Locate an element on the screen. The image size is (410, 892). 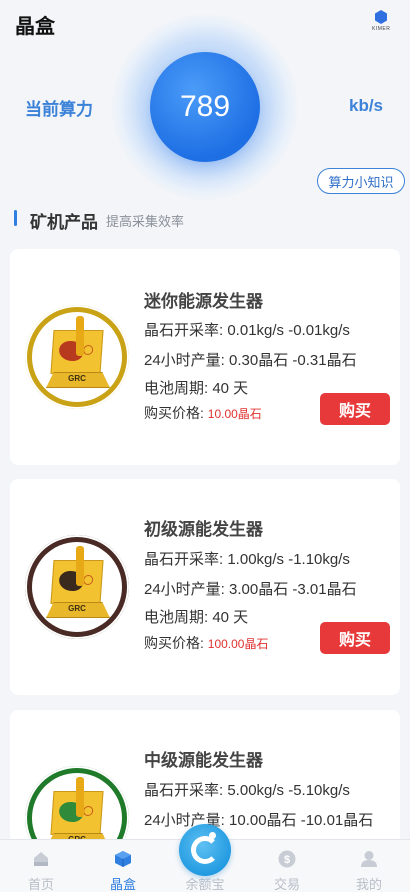
product-price: 购买价格: 100.00晶石 is located at coordinates (206, 643).